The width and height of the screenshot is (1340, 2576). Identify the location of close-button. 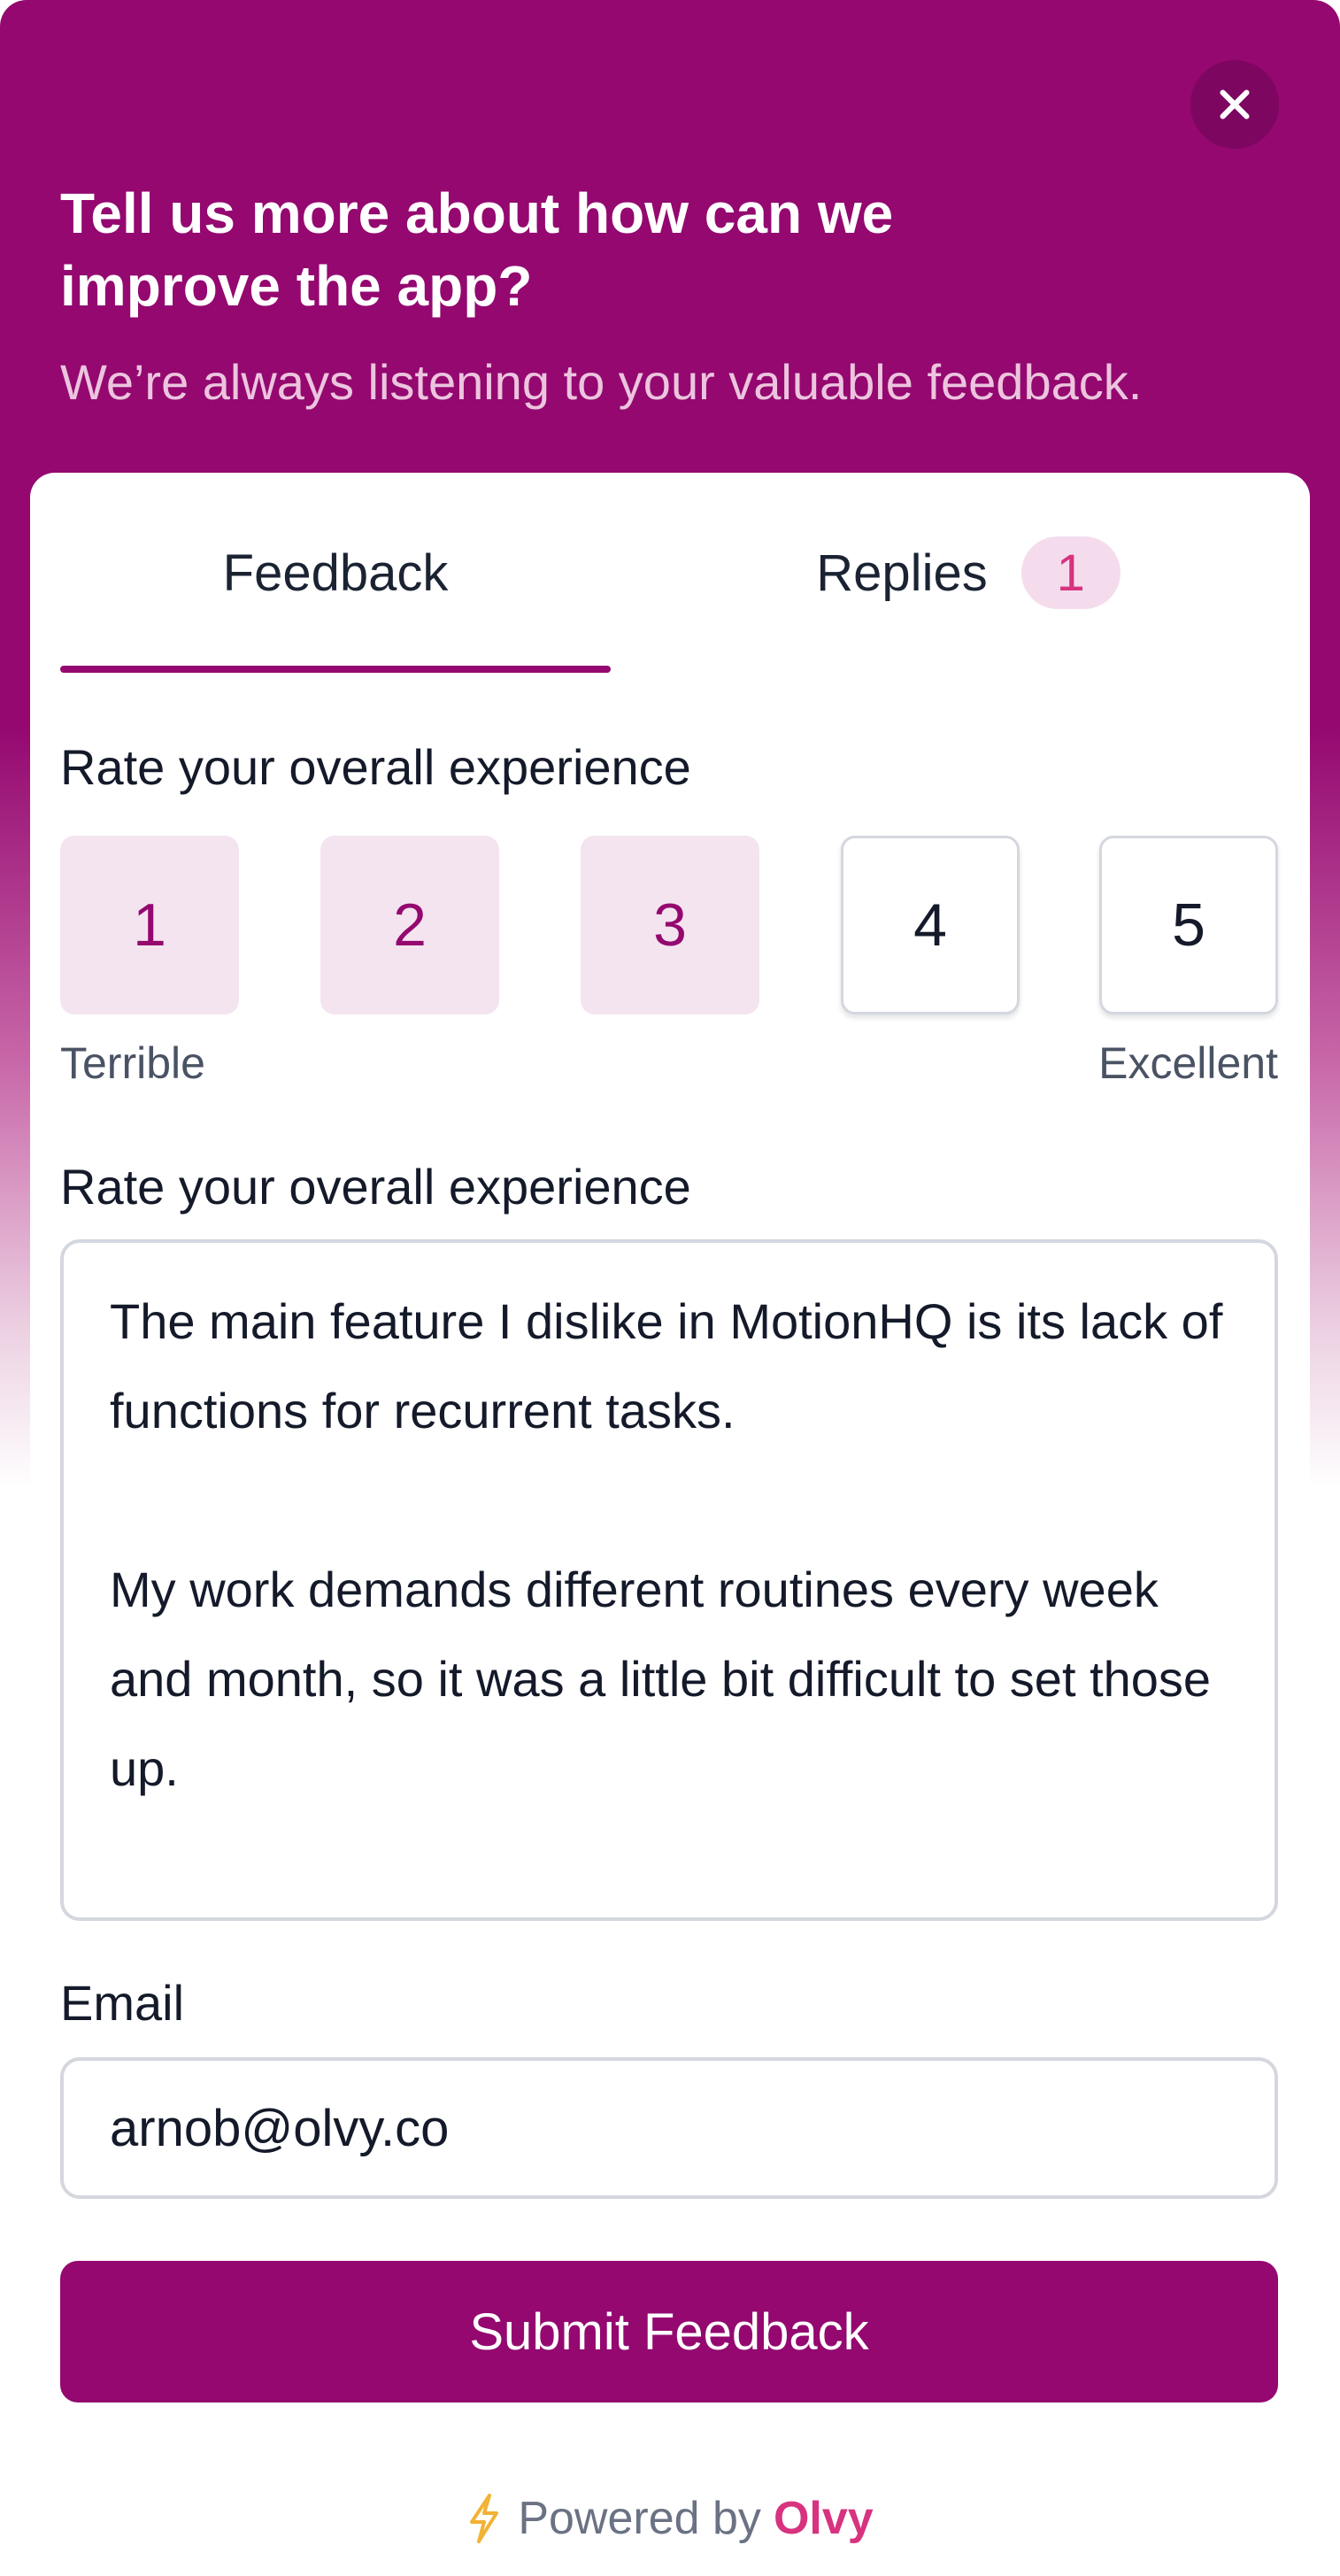
(1234, 104).